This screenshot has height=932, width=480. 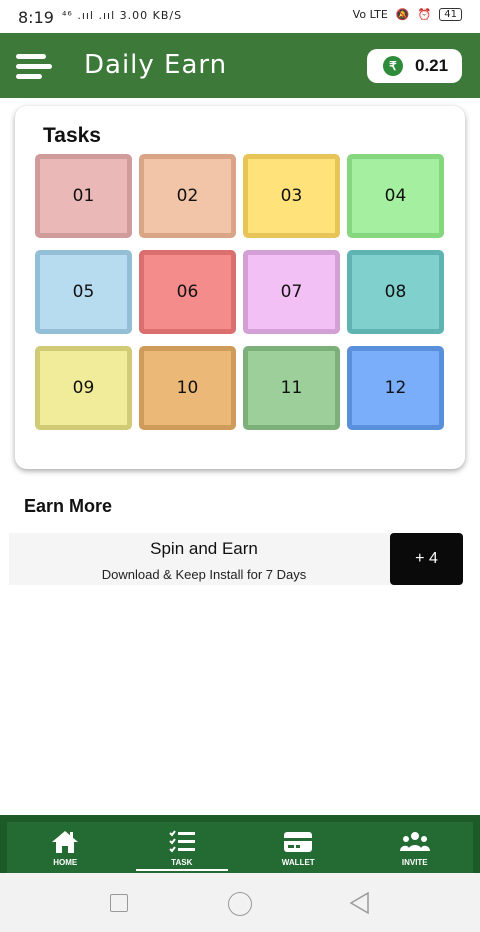 I want to click on home-circle-icon, so click(x=240, y=904).